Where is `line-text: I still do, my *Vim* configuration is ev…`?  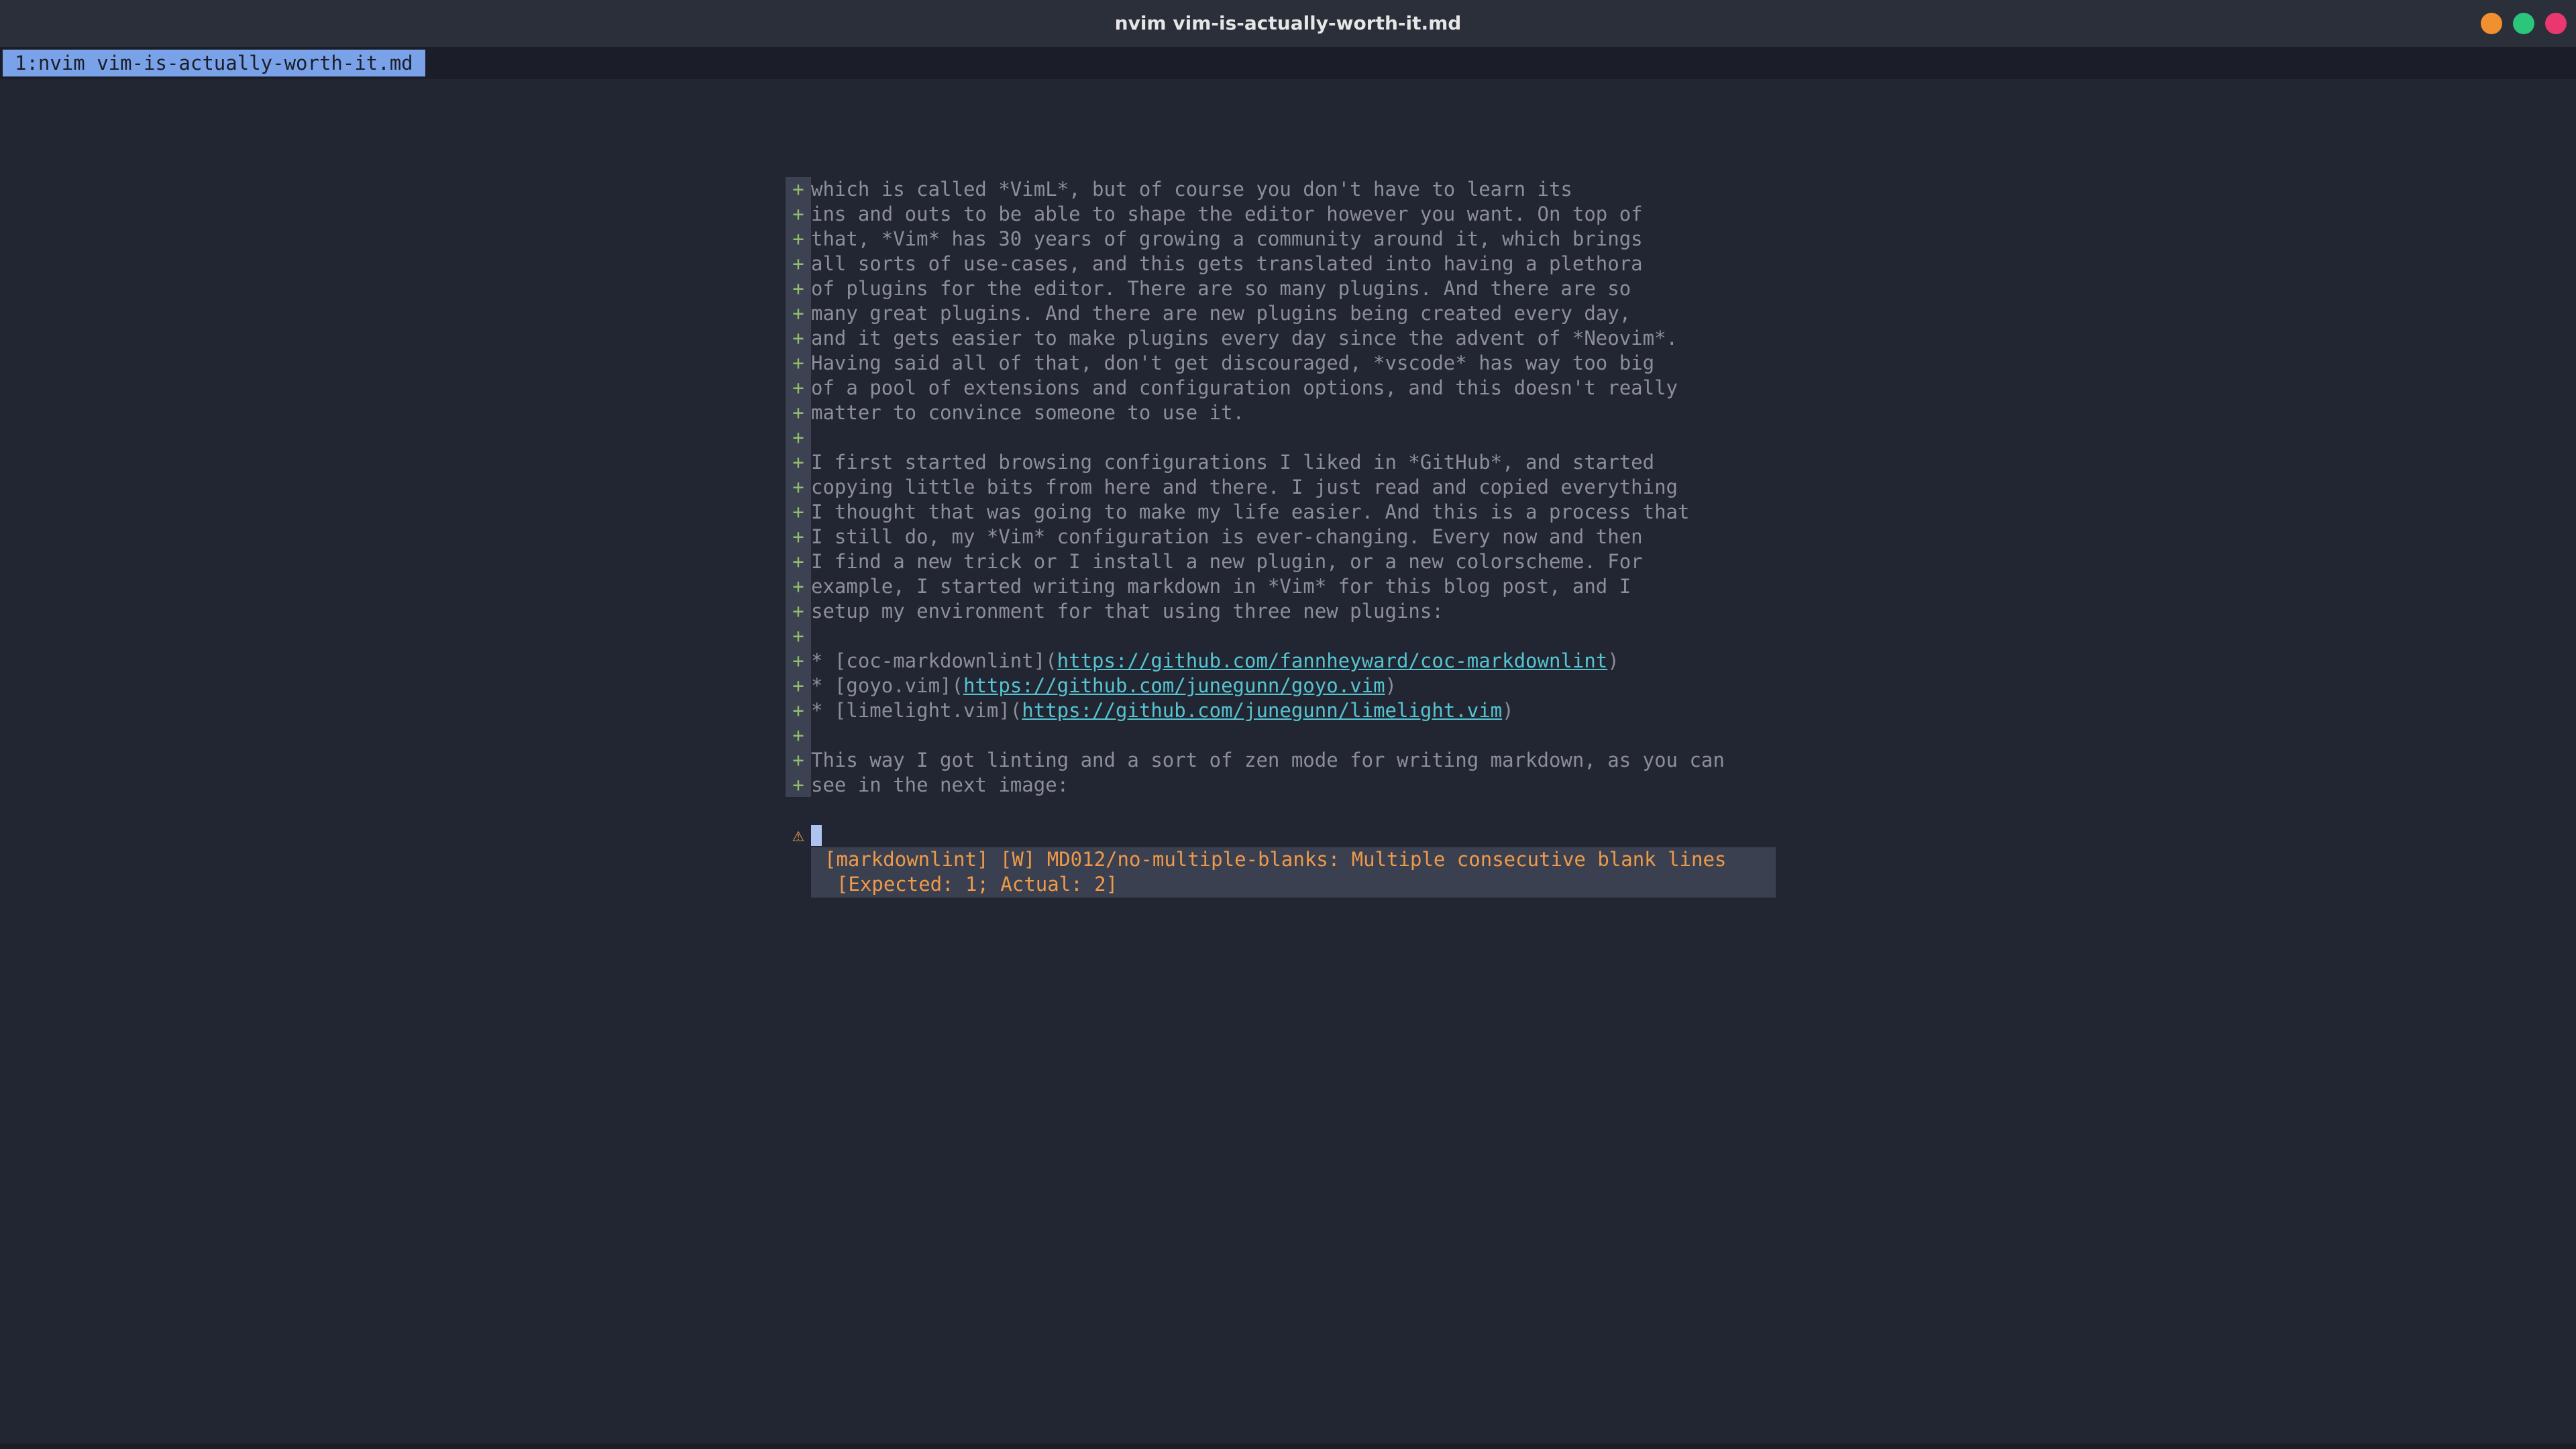 line-text: I still do, my *Vim* configuration is ev… is located at coordinates (1227, 536).